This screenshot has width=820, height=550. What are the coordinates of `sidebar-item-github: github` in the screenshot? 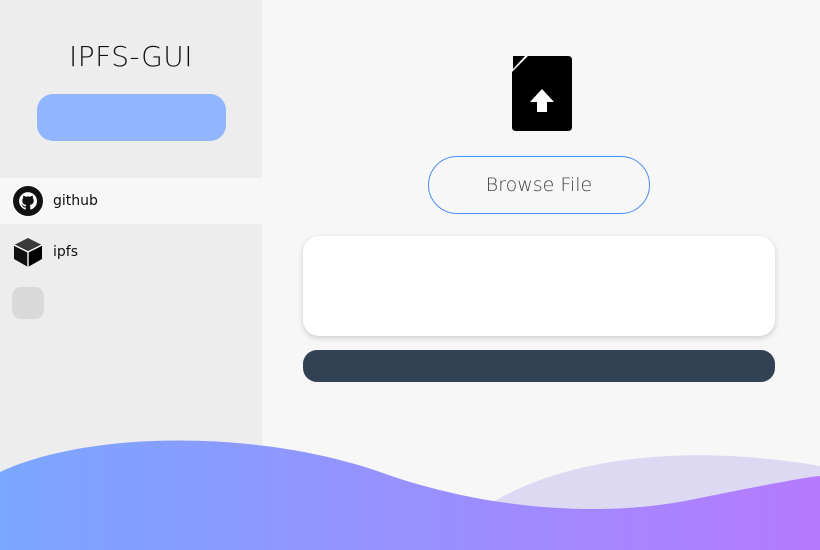 It's located at (131, 201).